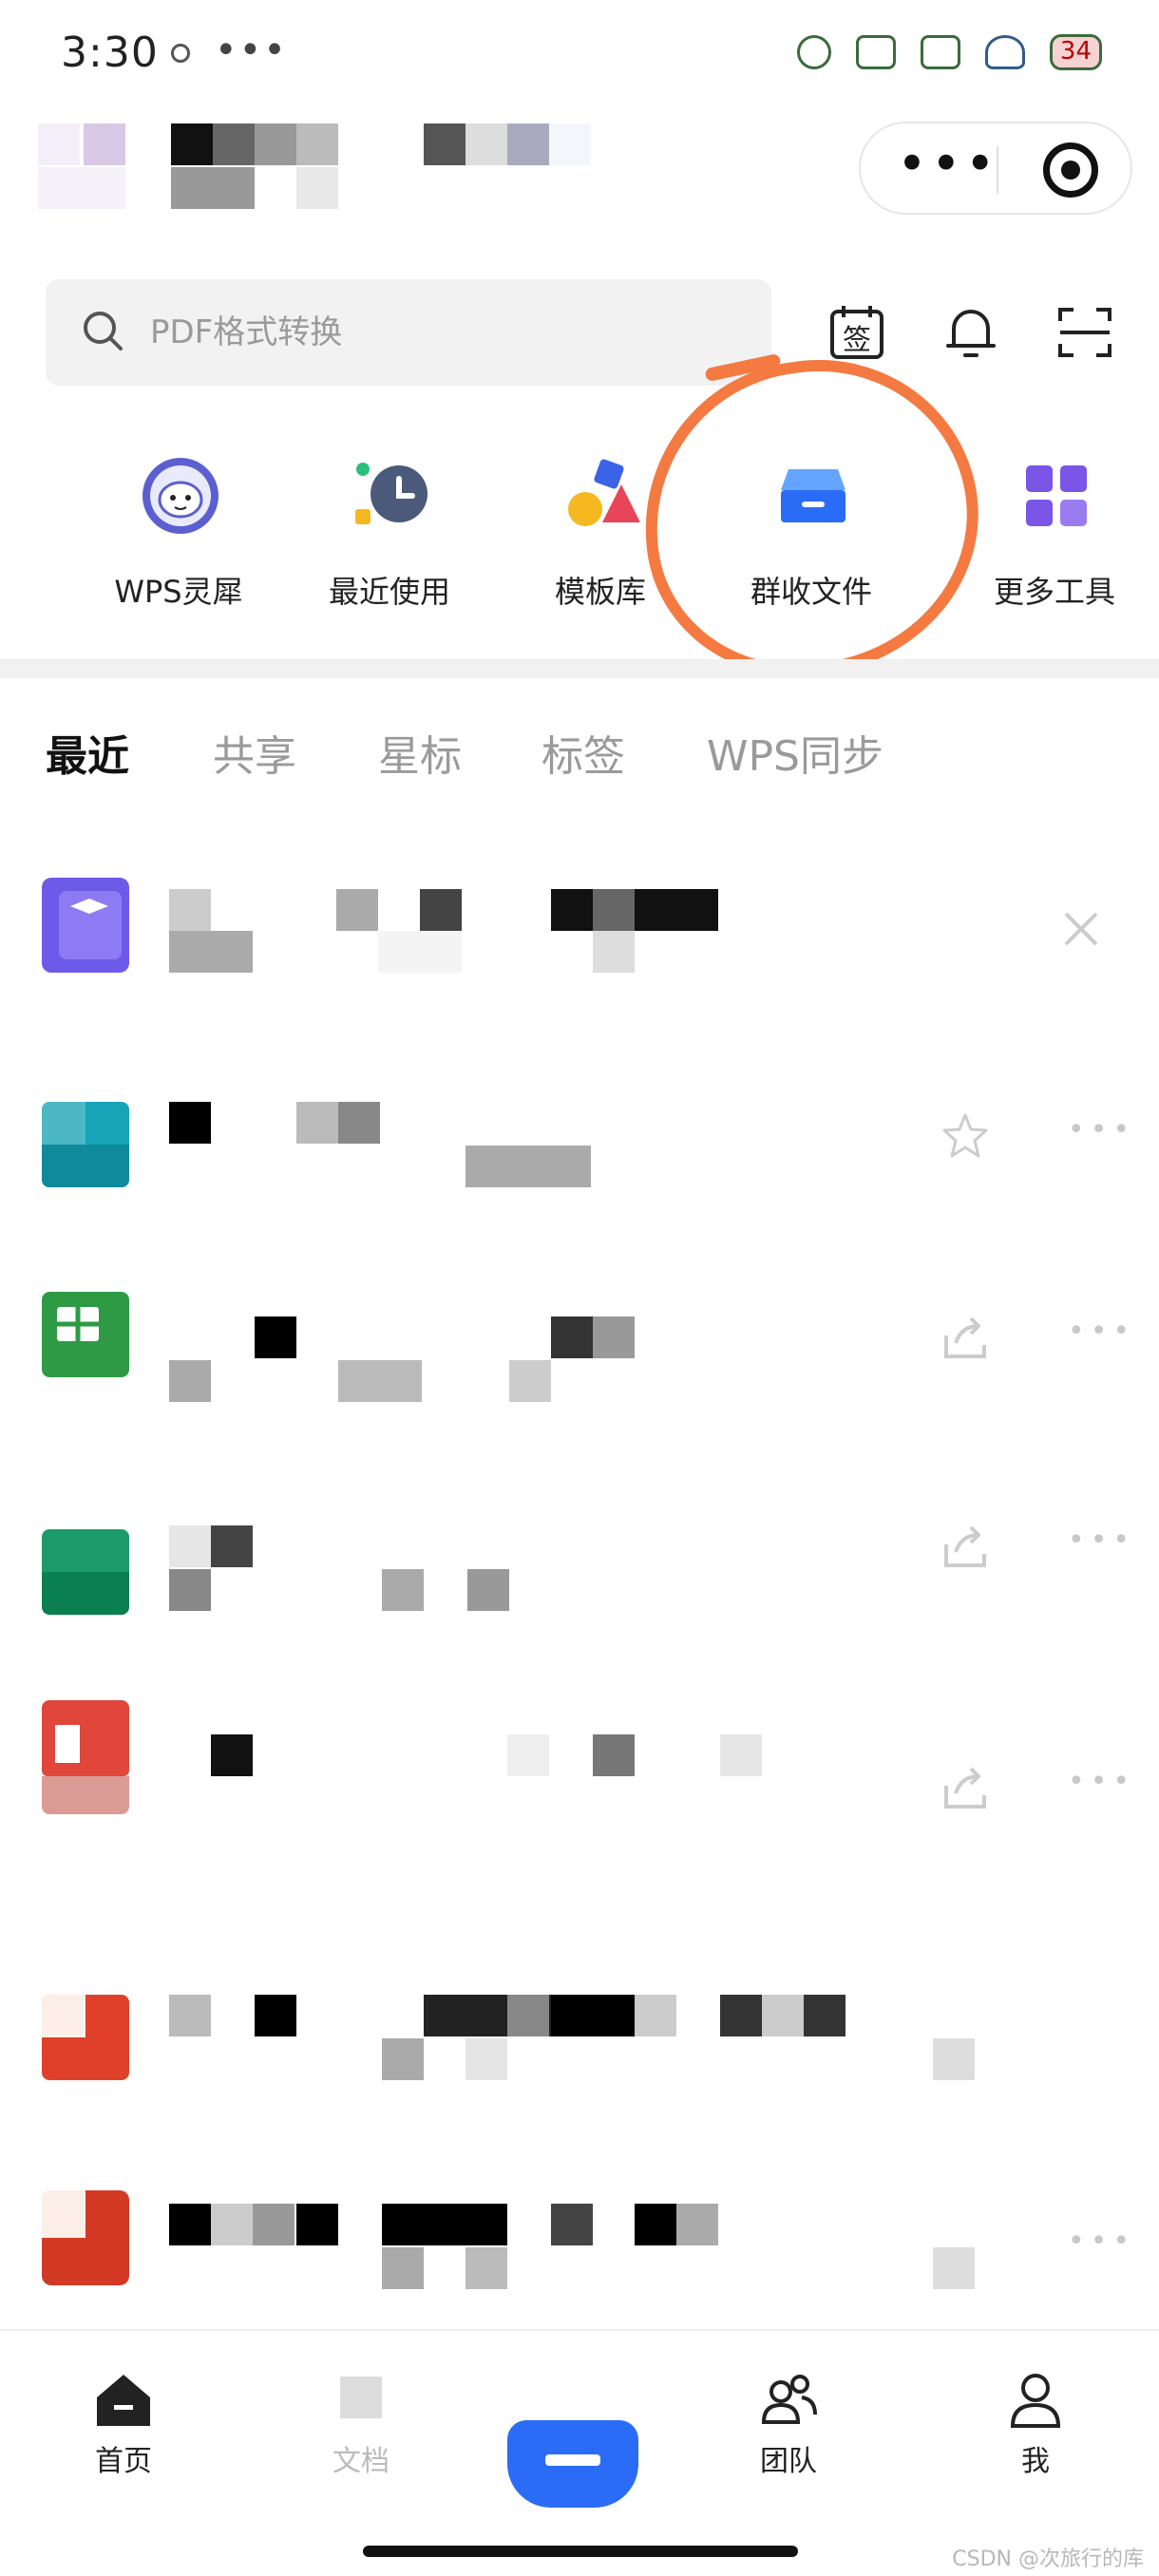 The height and width of the screenshot is (2576, 1159). I want to click on sign-calendar-label: 签, so click(857, 340).